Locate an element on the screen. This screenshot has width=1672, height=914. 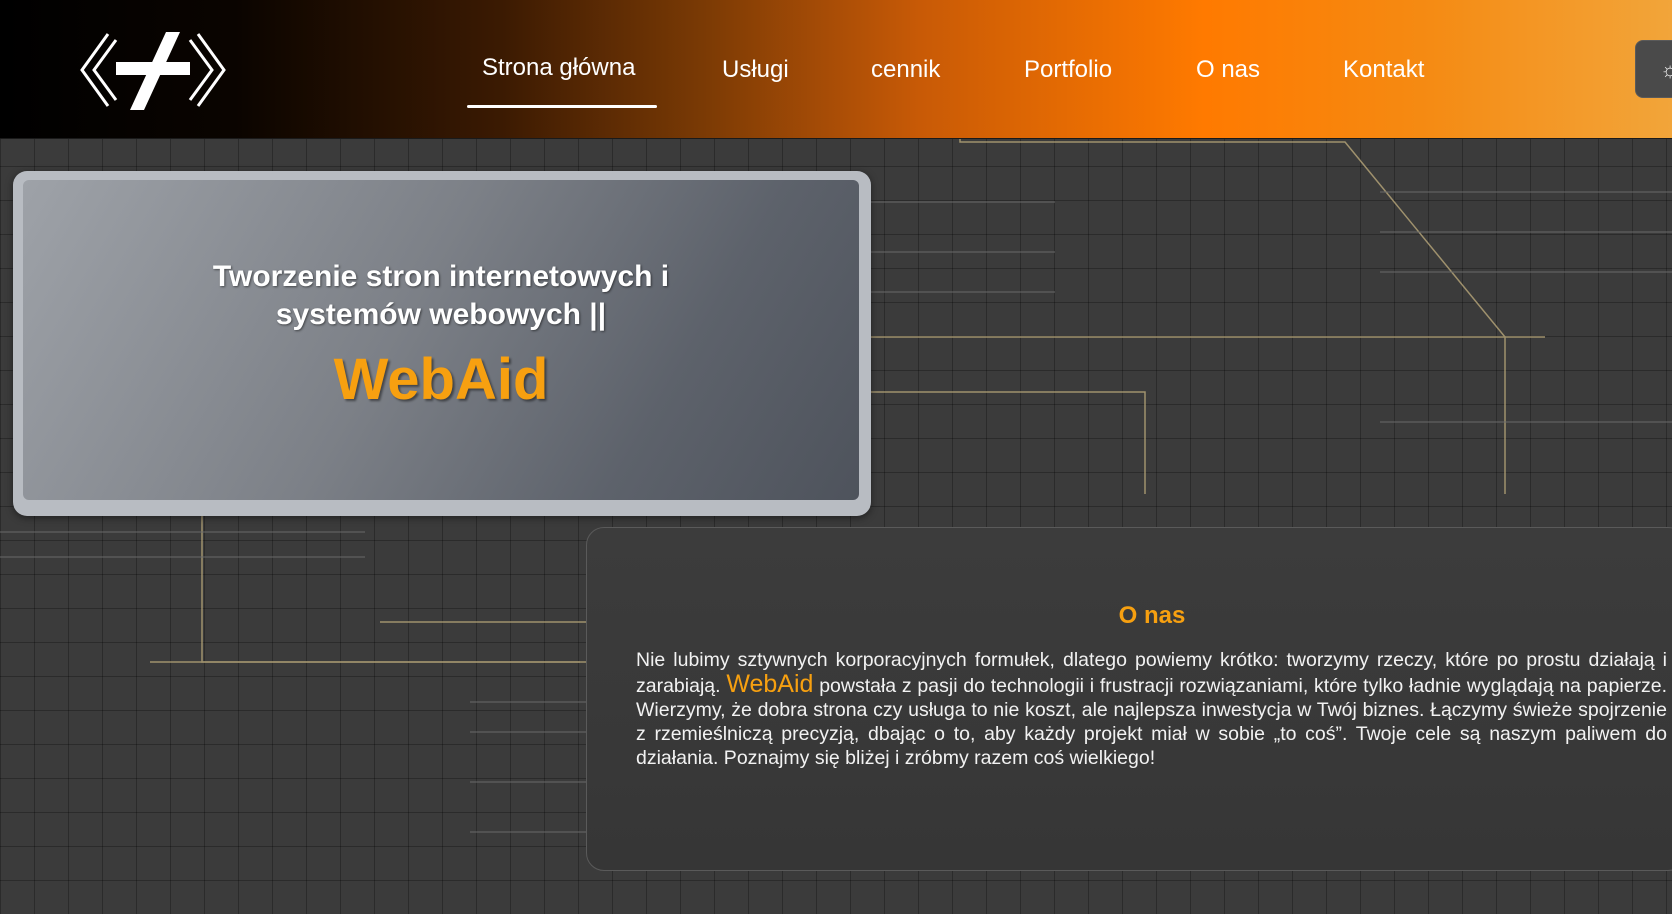
nav-item-kontakt: Kontakt is located at coordinates (1383, 70).